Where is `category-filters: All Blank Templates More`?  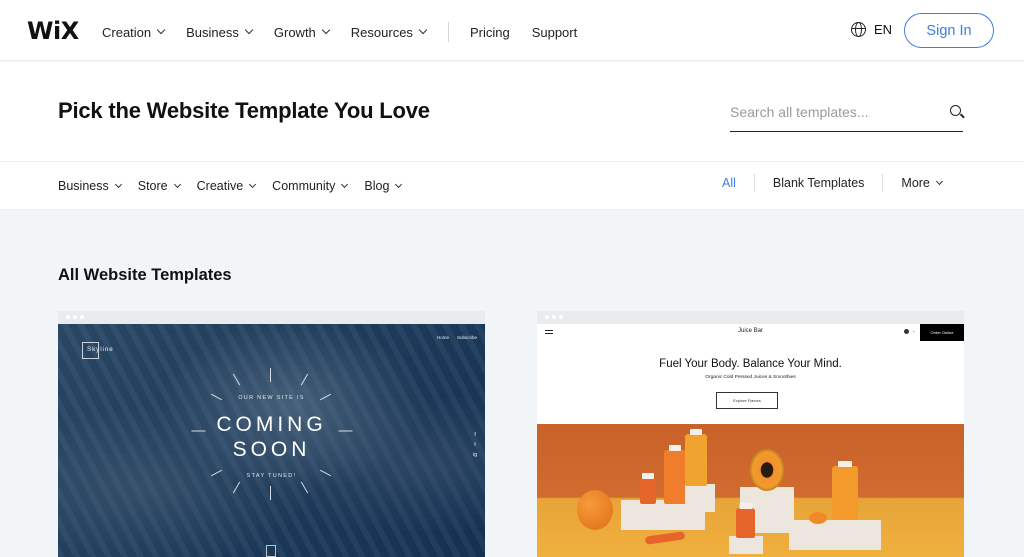 category-filters: All Blank Templates More is located at coordinates (832, 183).